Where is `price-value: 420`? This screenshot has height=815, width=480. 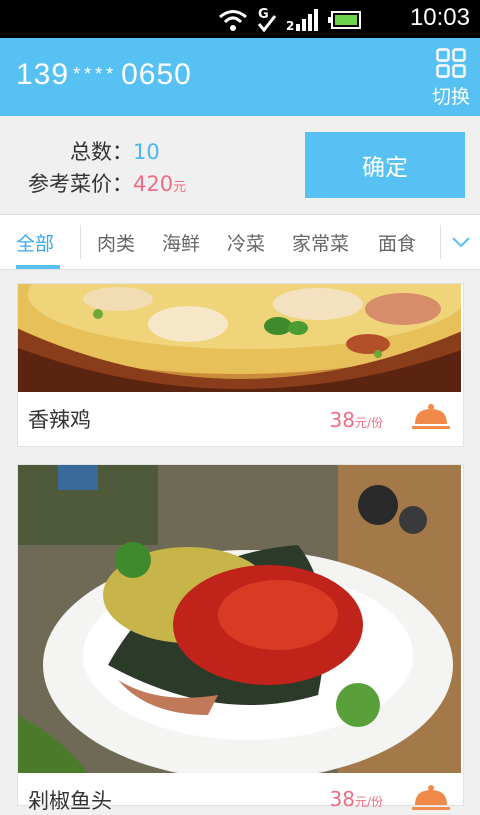 price-value: 420 is located at coordinates (153, 184).